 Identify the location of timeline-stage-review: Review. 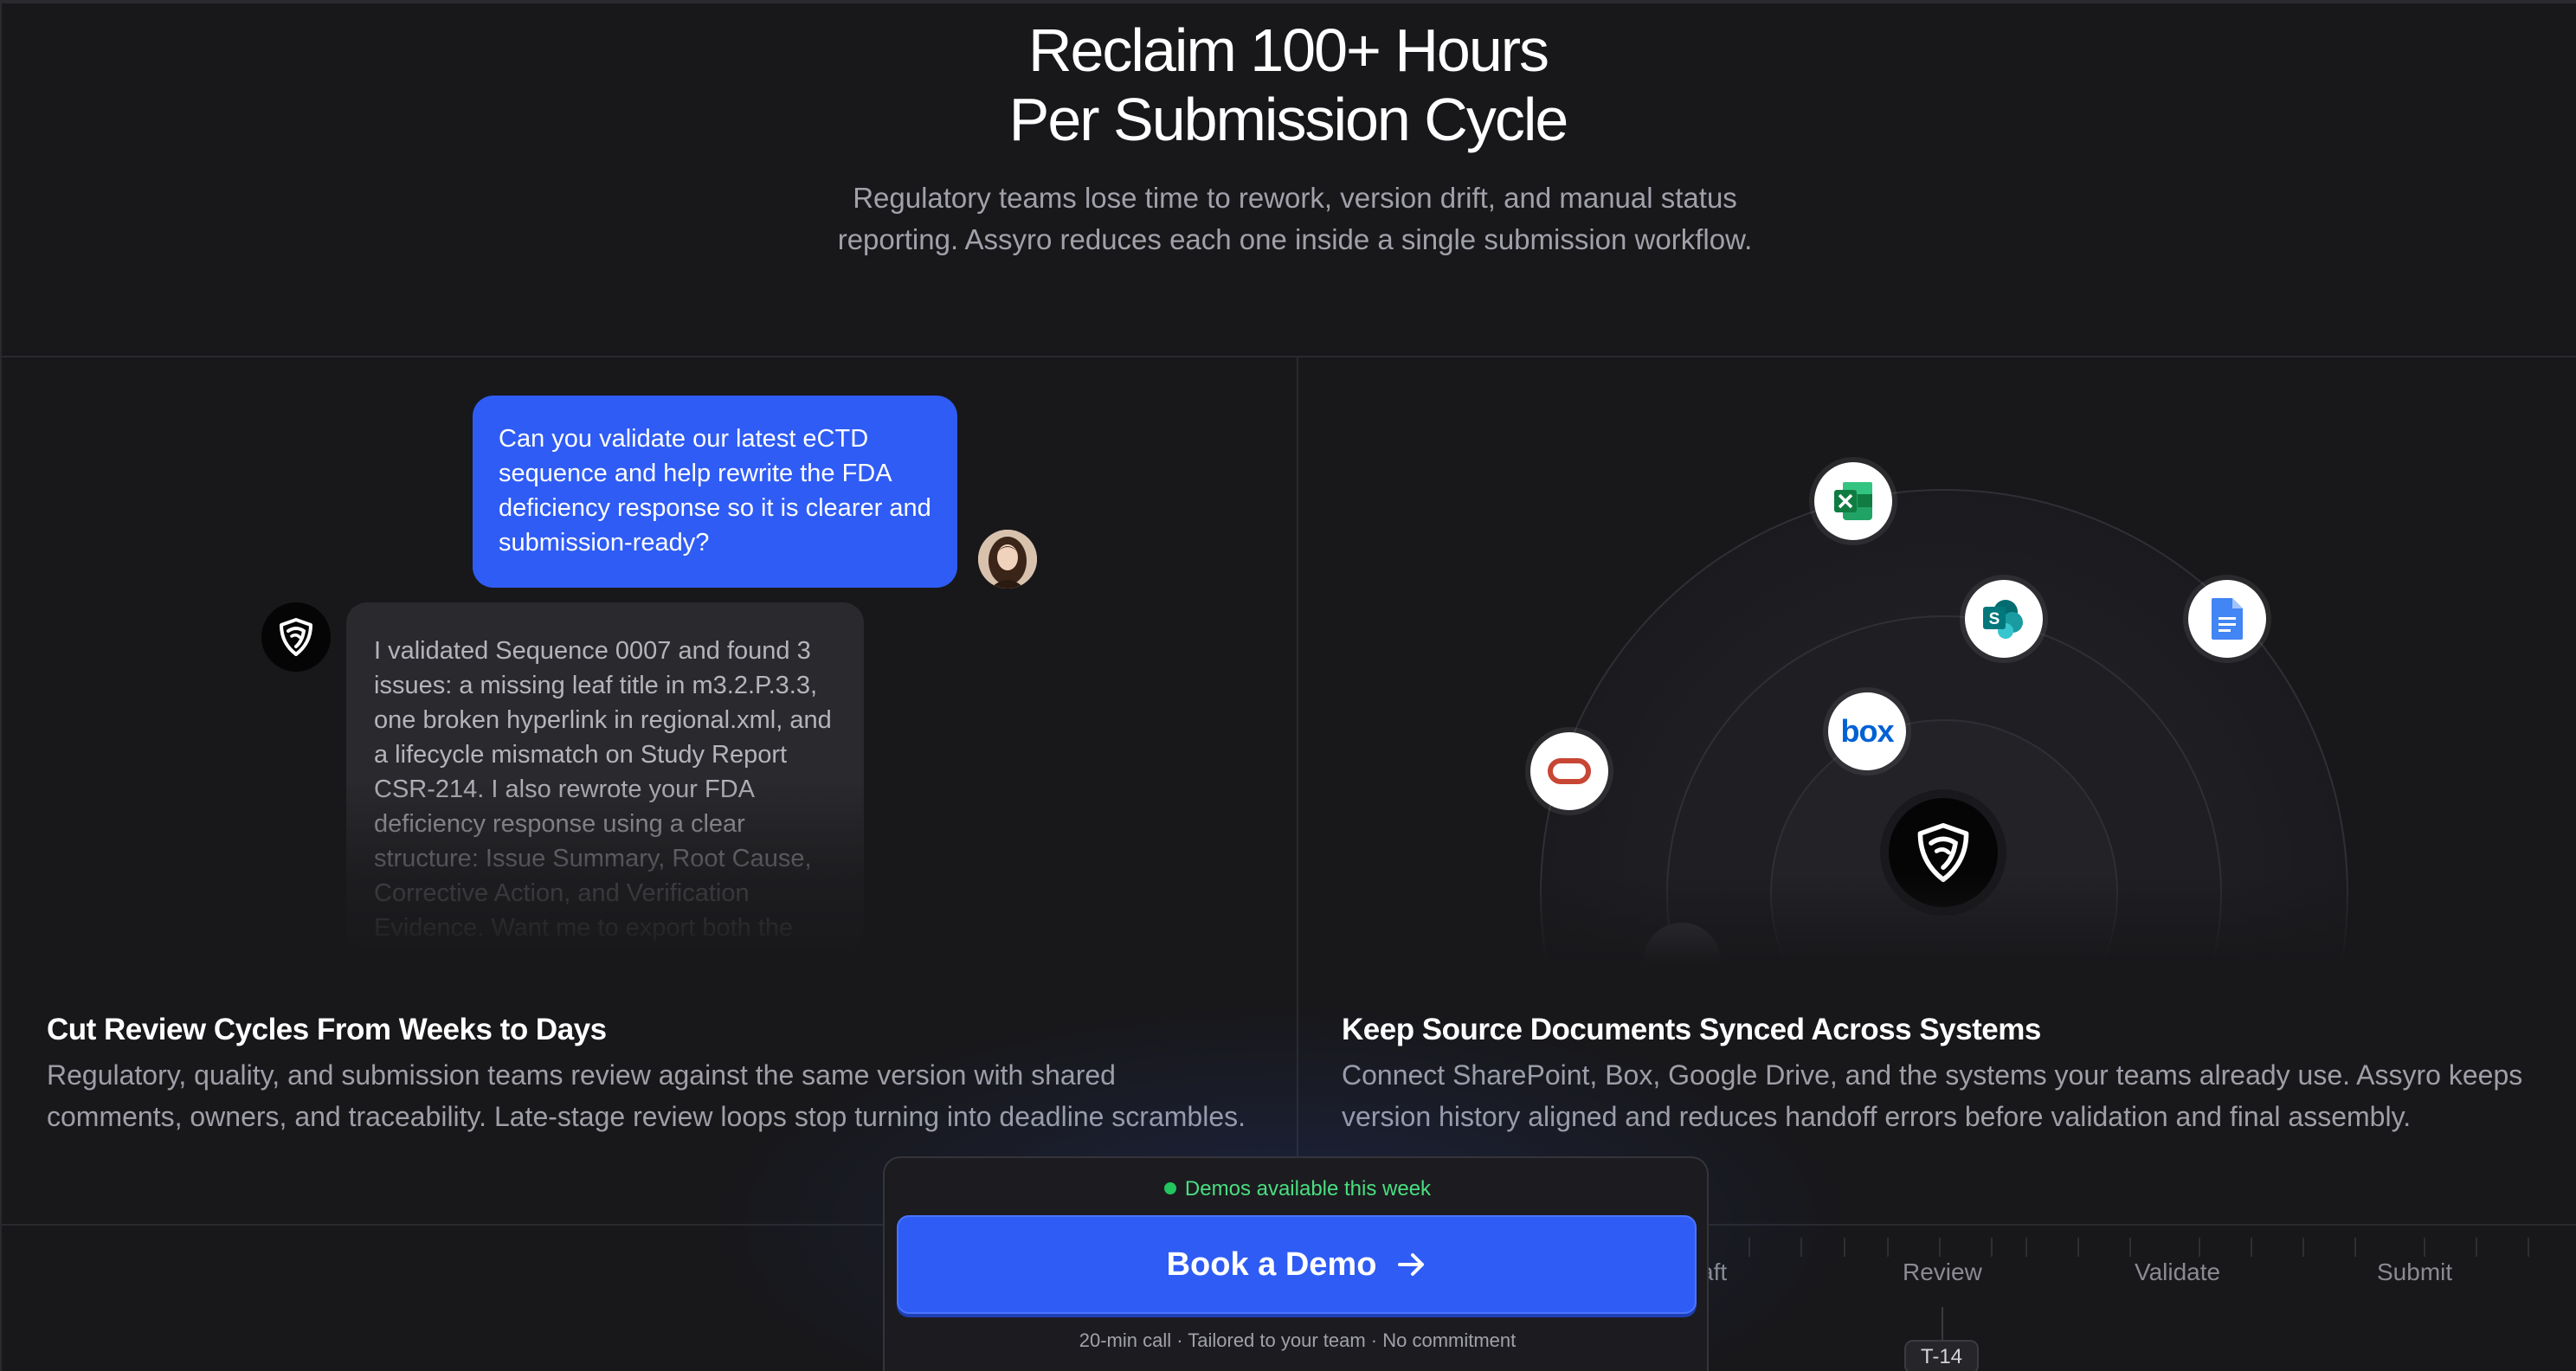
(1942, 1271).